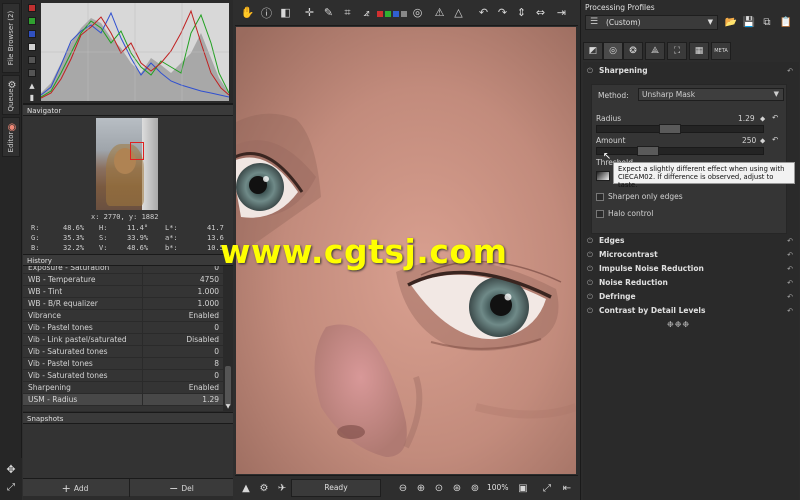 This screenshot has height=500, width=800. Describe the element at coordinates (613, 51) in the screenshot. I see `detail-tab-icon: ◎` at that location.